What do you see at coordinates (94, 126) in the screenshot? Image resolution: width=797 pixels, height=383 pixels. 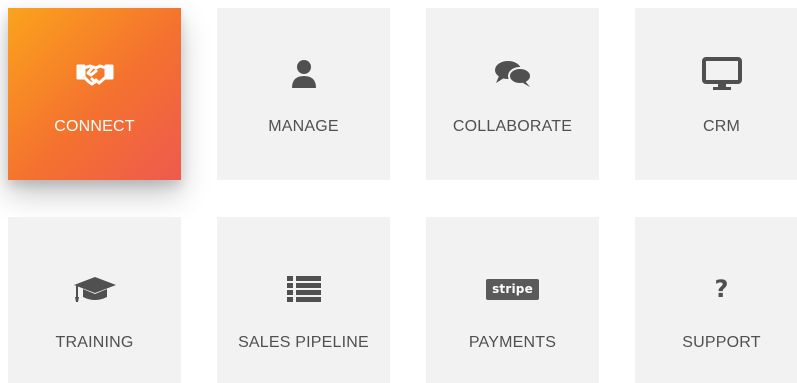 I see `tile-label: CONNECT` at bounding box center [94, 126].